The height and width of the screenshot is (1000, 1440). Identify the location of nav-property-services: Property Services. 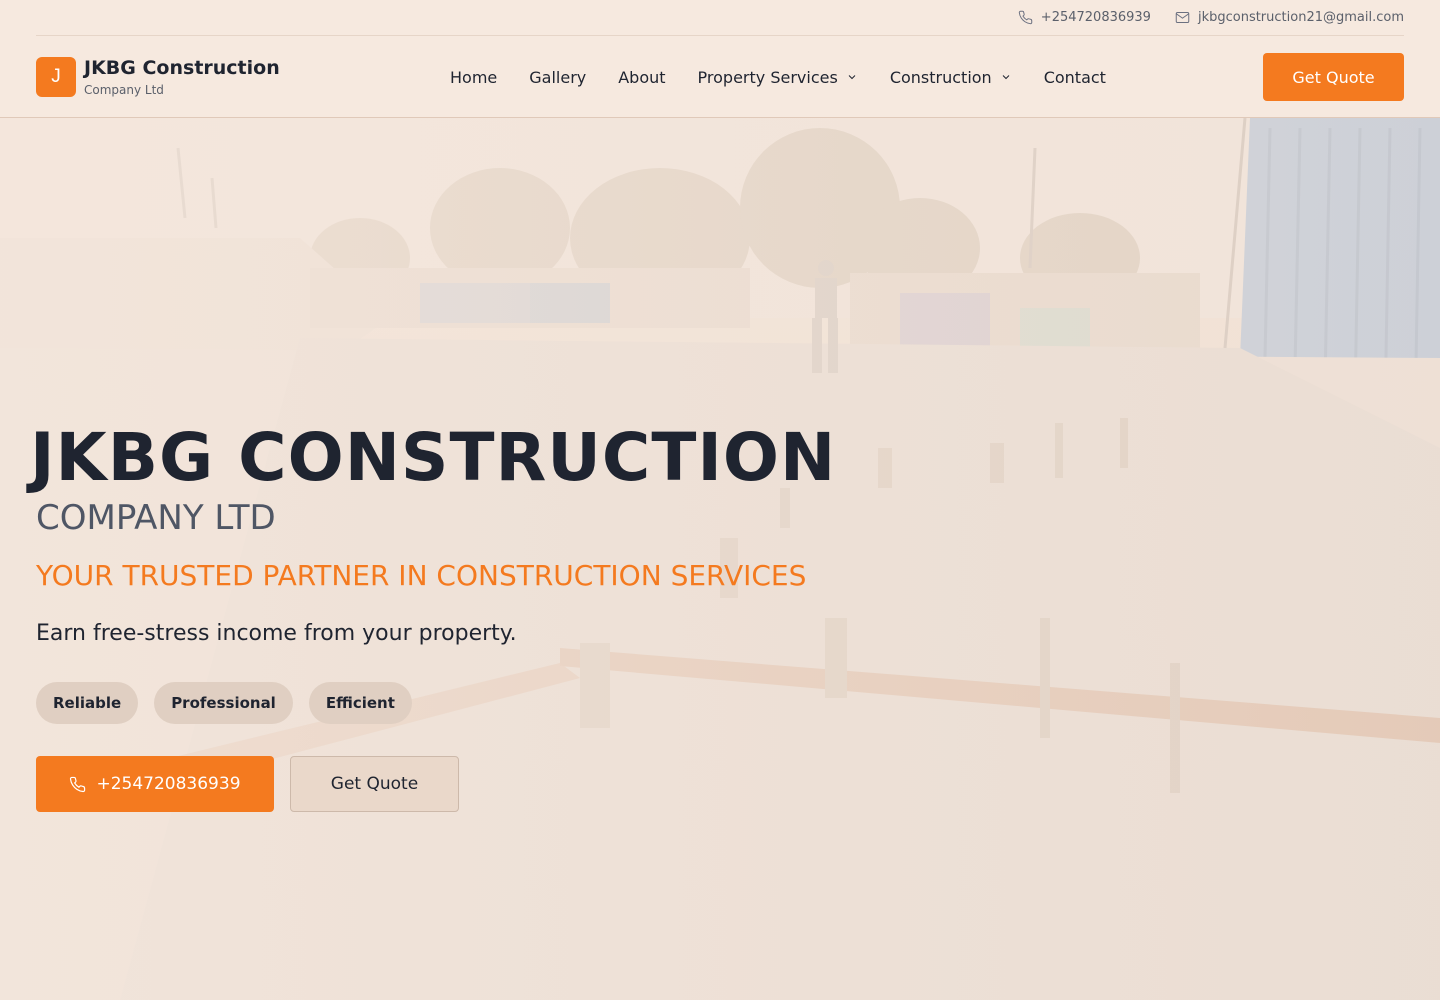
(778, 77).